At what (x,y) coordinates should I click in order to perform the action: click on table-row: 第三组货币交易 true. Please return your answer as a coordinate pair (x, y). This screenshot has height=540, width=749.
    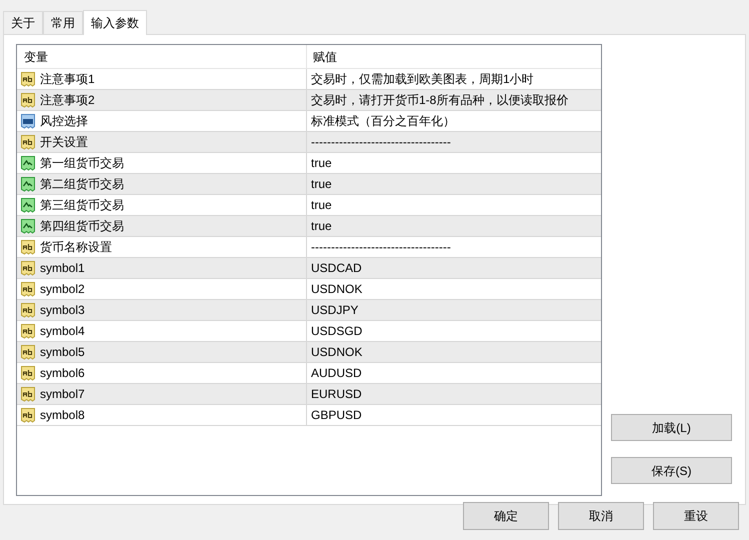
    Looking at the image, I should click on (309, 205).